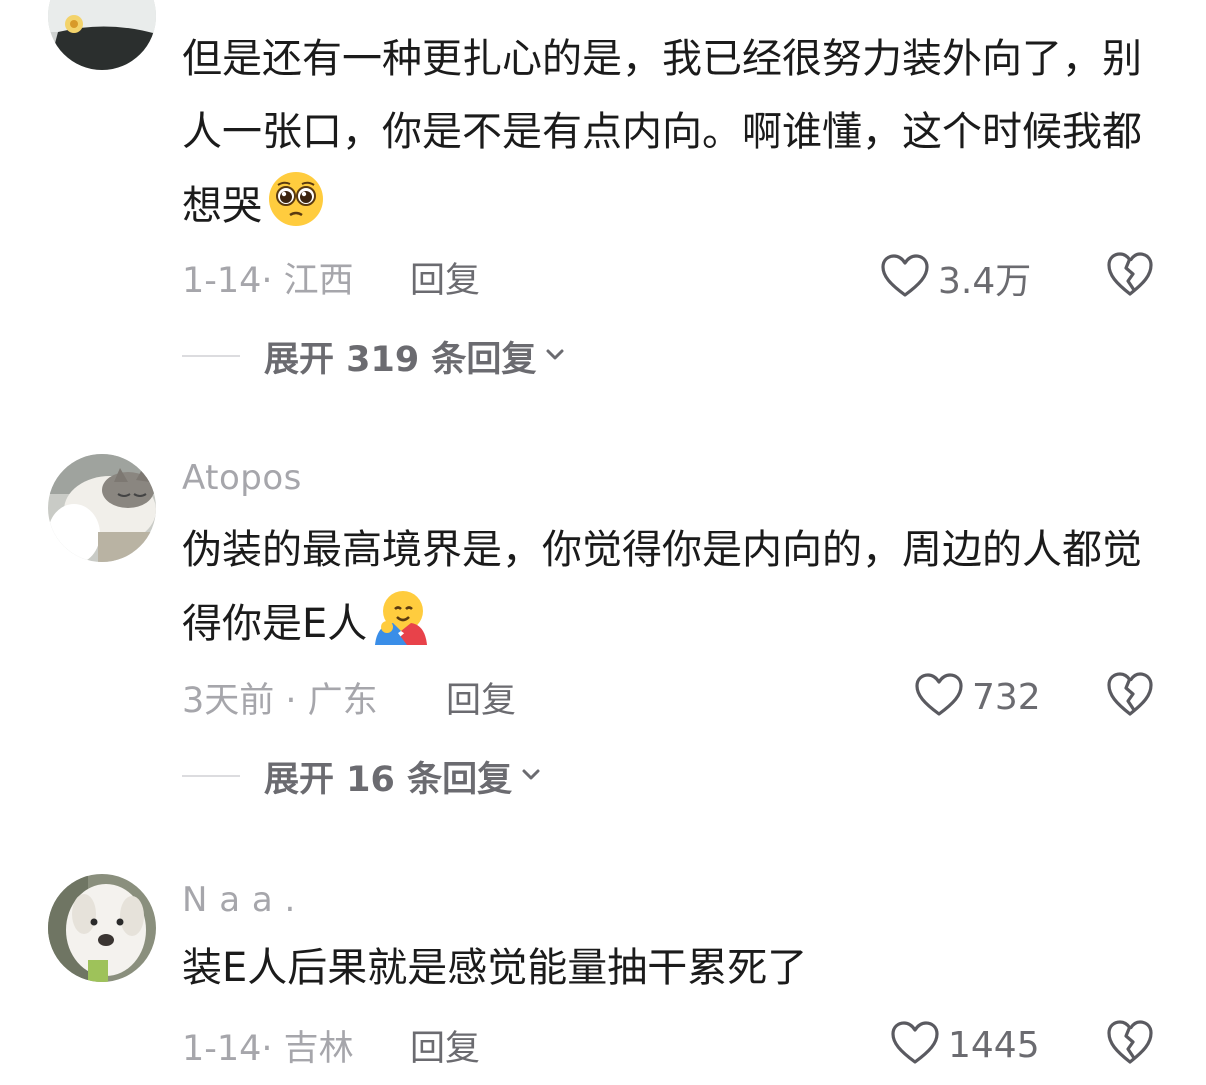 This screenshot has width=1206, height=1085. Describe the element at coordinates (400, 359) in the screenshot. I see `expand-replies-label: 展开 319 条回复` at that location.